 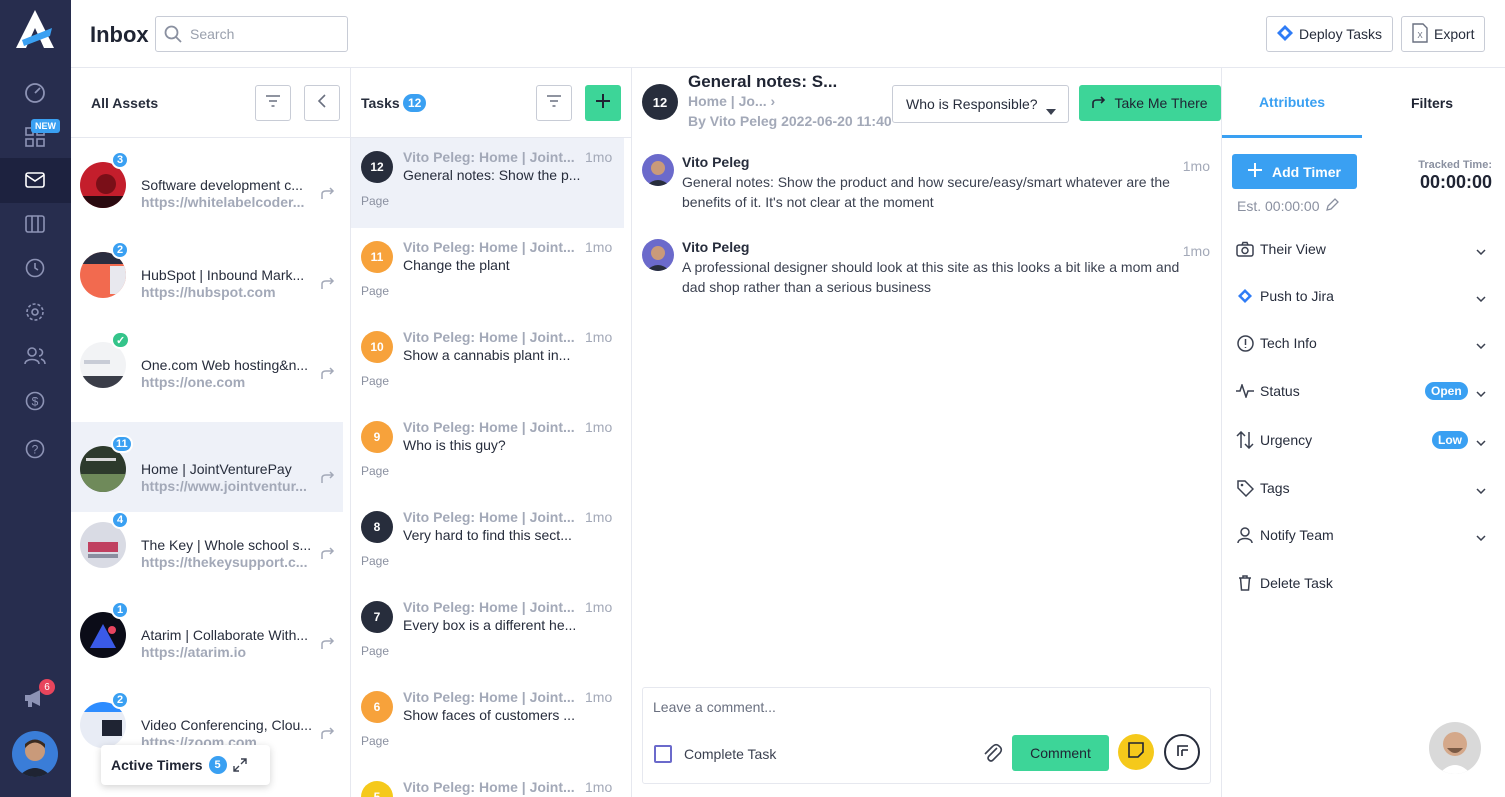 What do you see at coordinates (790, 121) in the screenshot?
I see `detail-byline: By Vito Peleg 2022-06-20 11:40` at bounding box center [790, 121].